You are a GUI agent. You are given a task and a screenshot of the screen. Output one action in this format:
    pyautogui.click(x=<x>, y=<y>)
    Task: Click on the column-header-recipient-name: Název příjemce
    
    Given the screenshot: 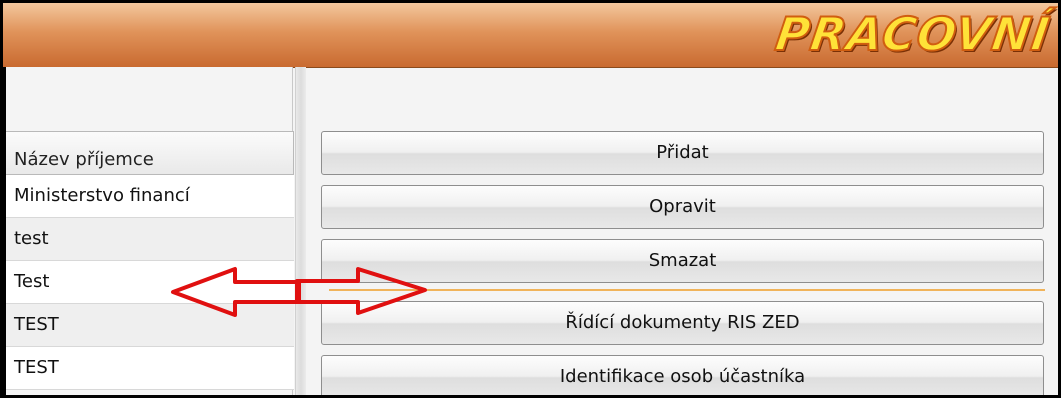 What is the action you would take?
    pyautogui.click(x=150, y=153)
    